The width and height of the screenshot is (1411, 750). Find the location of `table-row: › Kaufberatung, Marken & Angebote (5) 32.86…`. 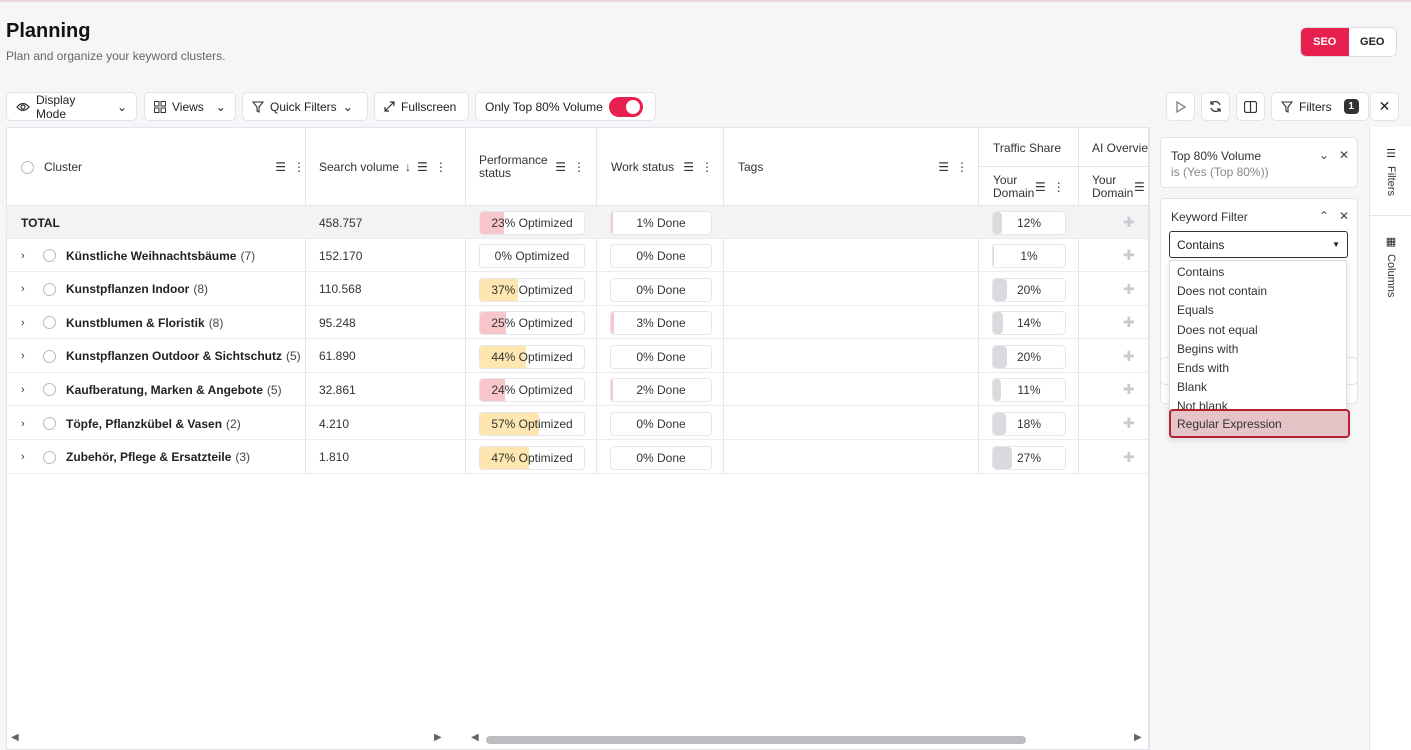

table-row: › Kaufberatung, Marken & Angebote (5) 32.86… is located at coordinates (577, 390).